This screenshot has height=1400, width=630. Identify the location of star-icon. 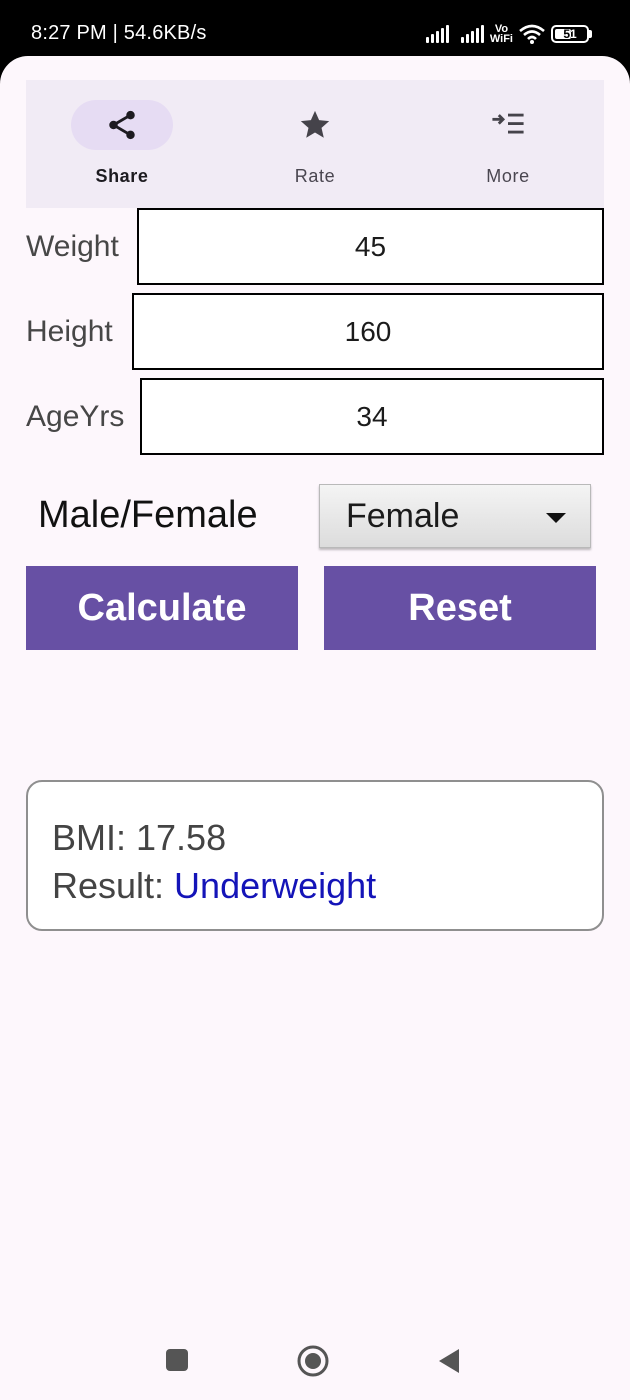
(315, 124).